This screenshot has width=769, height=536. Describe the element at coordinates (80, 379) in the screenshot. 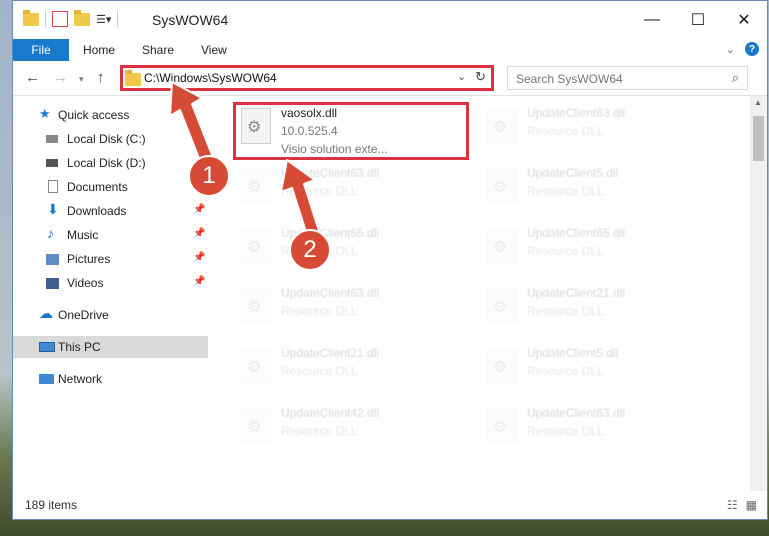

I see `sidebar-item-label: Network` at that location.